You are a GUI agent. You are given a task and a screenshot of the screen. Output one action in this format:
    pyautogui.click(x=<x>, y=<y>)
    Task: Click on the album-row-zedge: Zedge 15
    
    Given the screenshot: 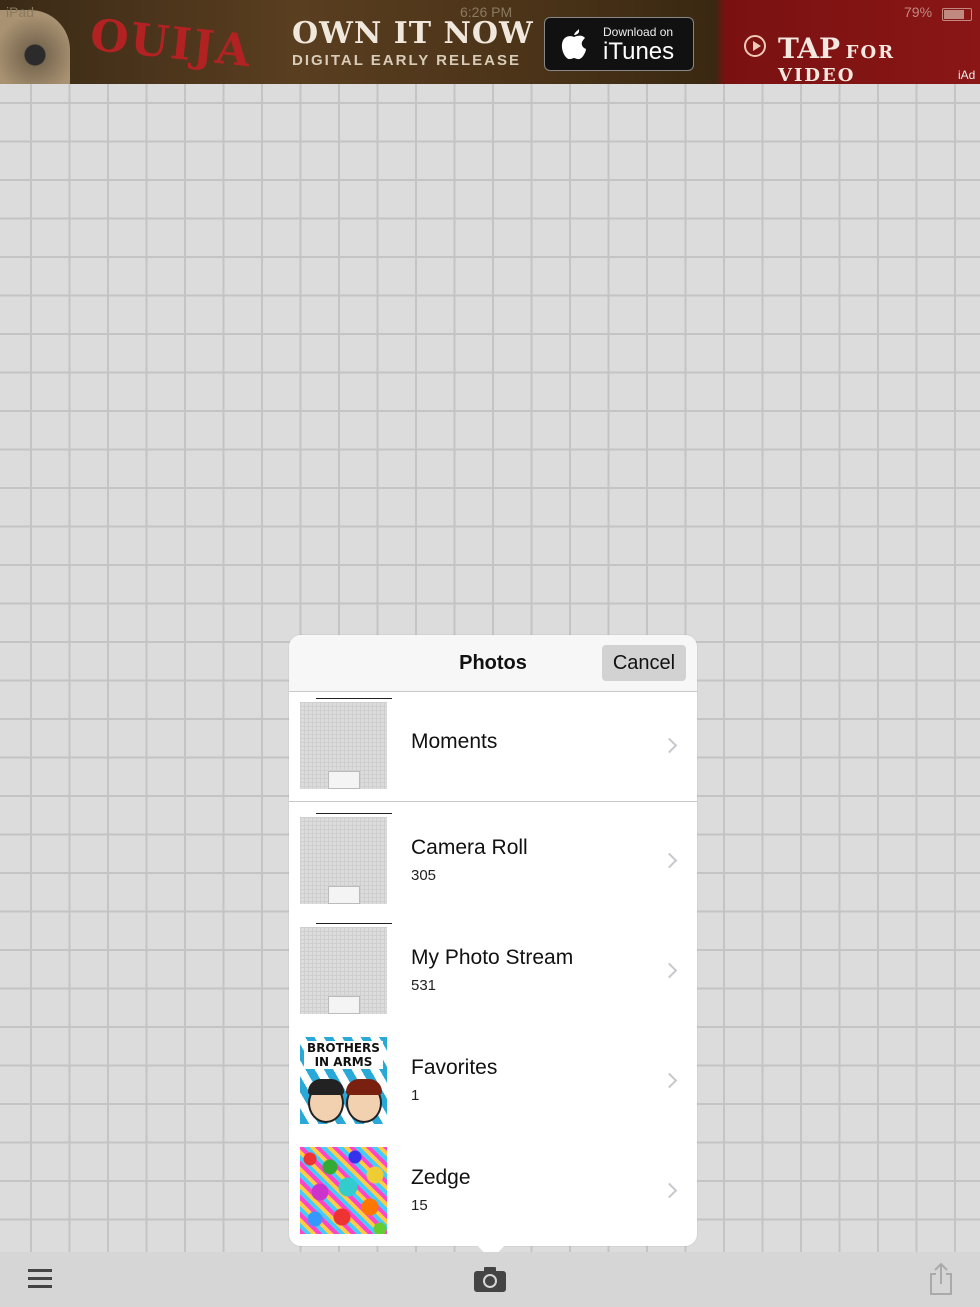 What is the action you would take?
    pyautogui.click(x=493, y=1191)
    